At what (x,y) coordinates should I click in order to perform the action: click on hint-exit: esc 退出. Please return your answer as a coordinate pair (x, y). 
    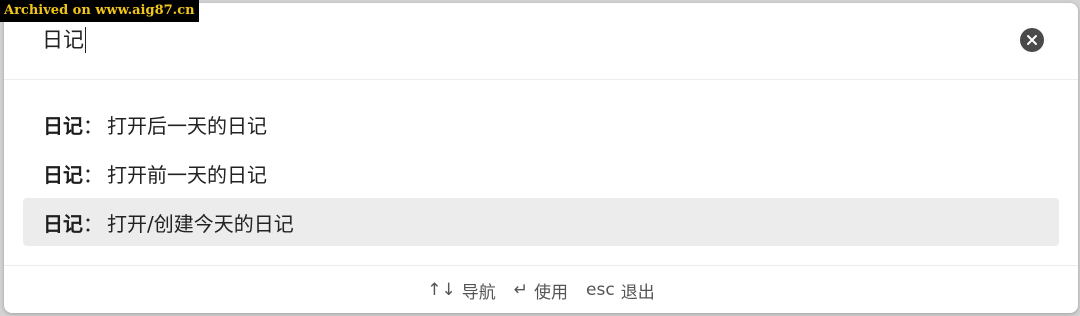
    Looking at the image, I should click on (620, 290).